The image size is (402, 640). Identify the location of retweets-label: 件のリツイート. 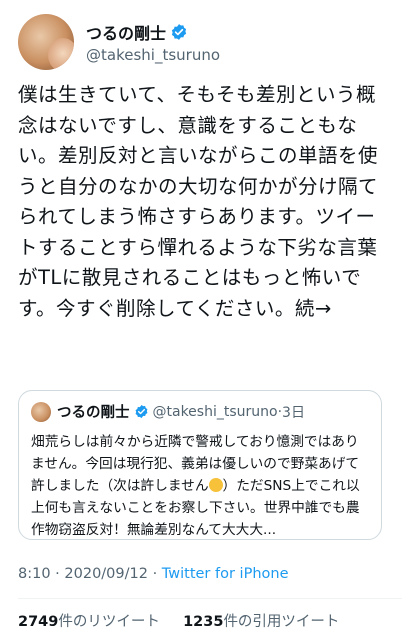
(109, 622).